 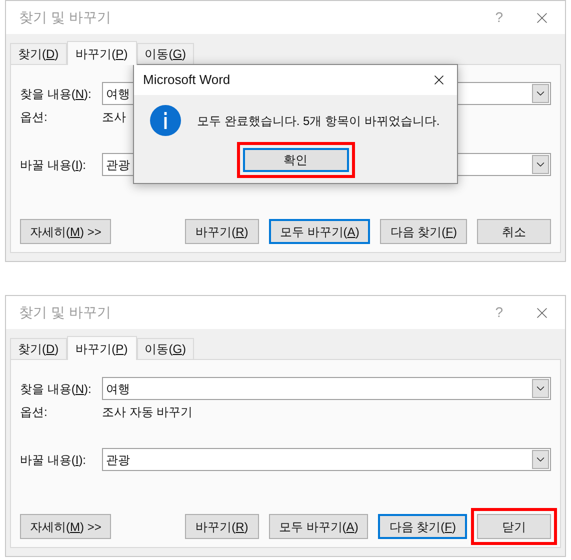 What do you see at coordinates (326, 388) in the screenshot?
I see `find-field: 여행` at bounding box center [326, 388].